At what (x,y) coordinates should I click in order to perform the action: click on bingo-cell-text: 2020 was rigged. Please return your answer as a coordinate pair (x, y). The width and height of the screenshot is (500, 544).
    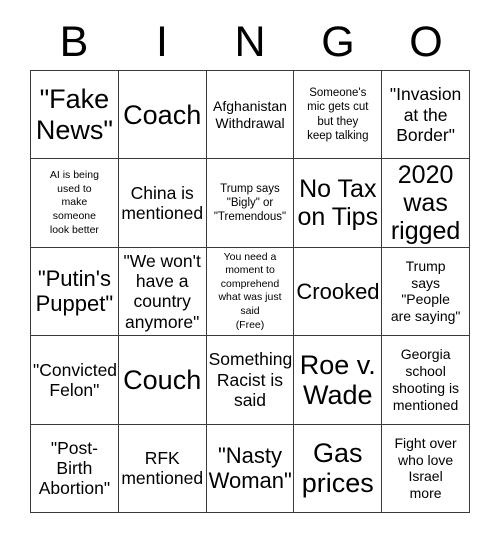
    Looking at the image, I should click on (425, 203).